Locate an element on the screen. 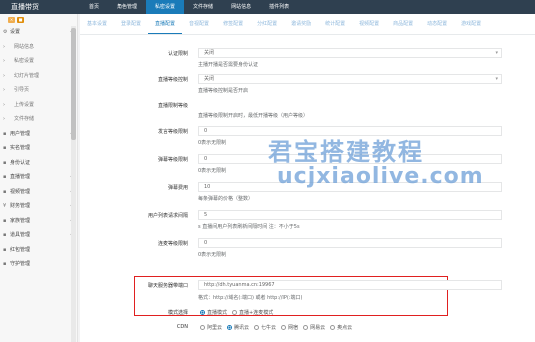 The width and height of the screenshot is (535, 342). sidebar-item: ▪视频管理‹ is located at coordinates (38, 192).